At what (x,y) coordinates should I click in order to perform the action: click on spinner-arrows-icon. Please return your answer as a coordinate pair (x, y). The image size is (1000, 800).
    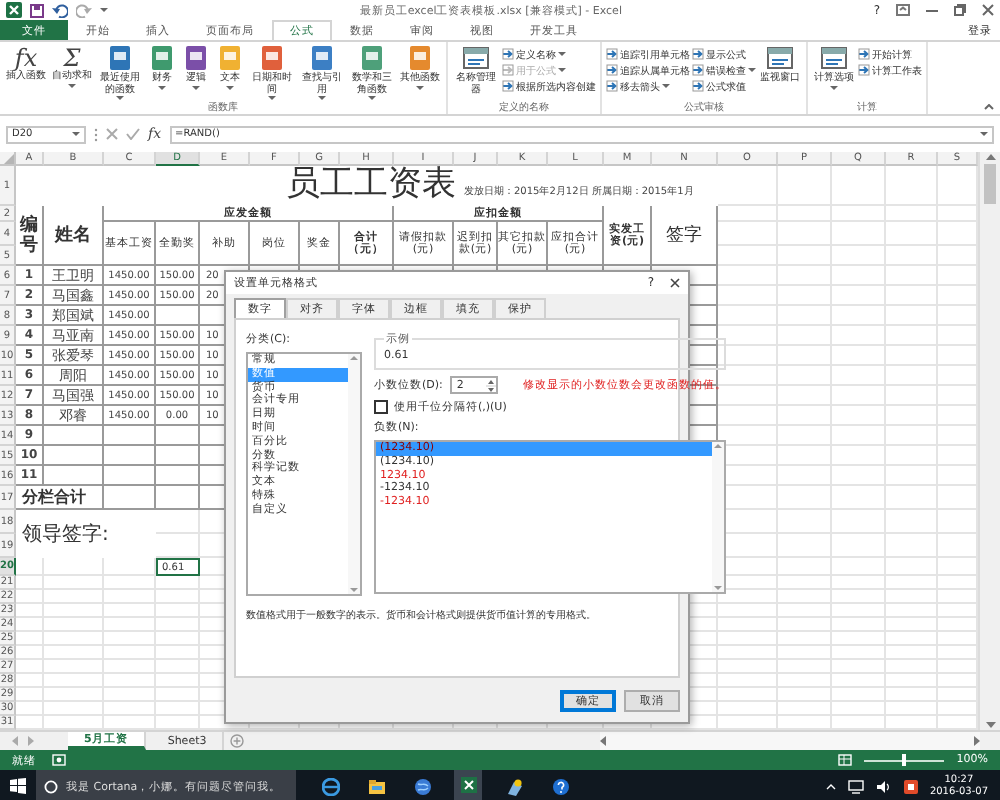
    Looking at the image, I should click on (491, 385).